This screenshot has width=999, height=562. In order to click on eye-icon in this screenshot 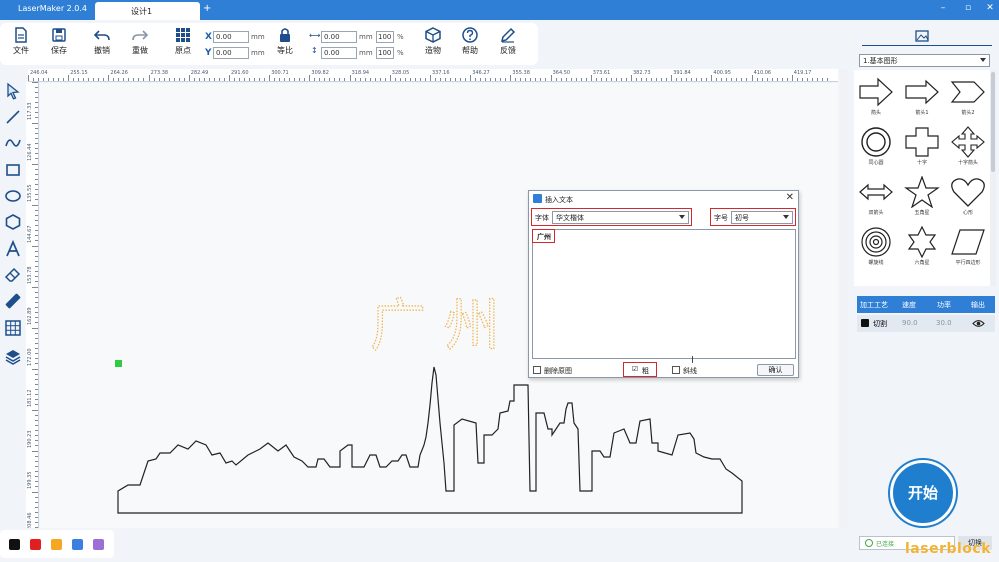, I will do `click(978, 323)`.